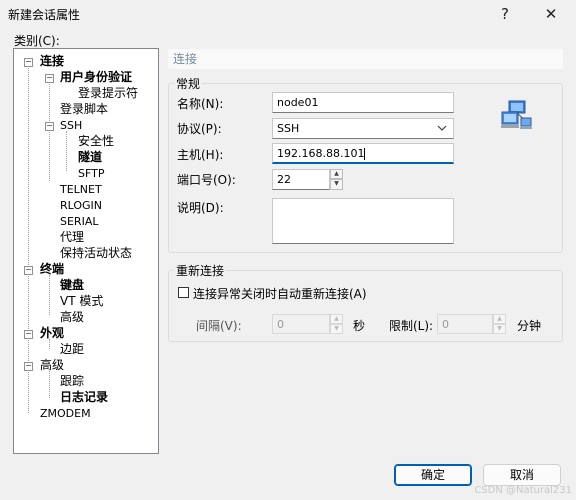 Image resolution: width=576 pixels, height=500 pixels. What do you see at coordinates (183, 292) in the screenshot?
I see `auto-reconnect-checkbox` at bounding box center [183, 292].